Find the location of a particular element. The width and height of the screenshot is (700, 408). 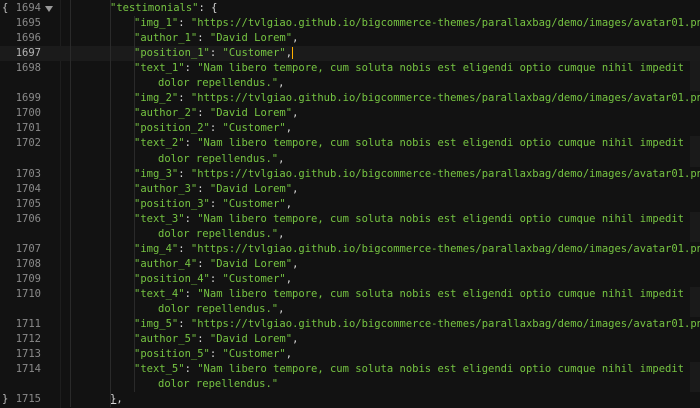

fold-arrow-icon is located at coordinates (49, 9).